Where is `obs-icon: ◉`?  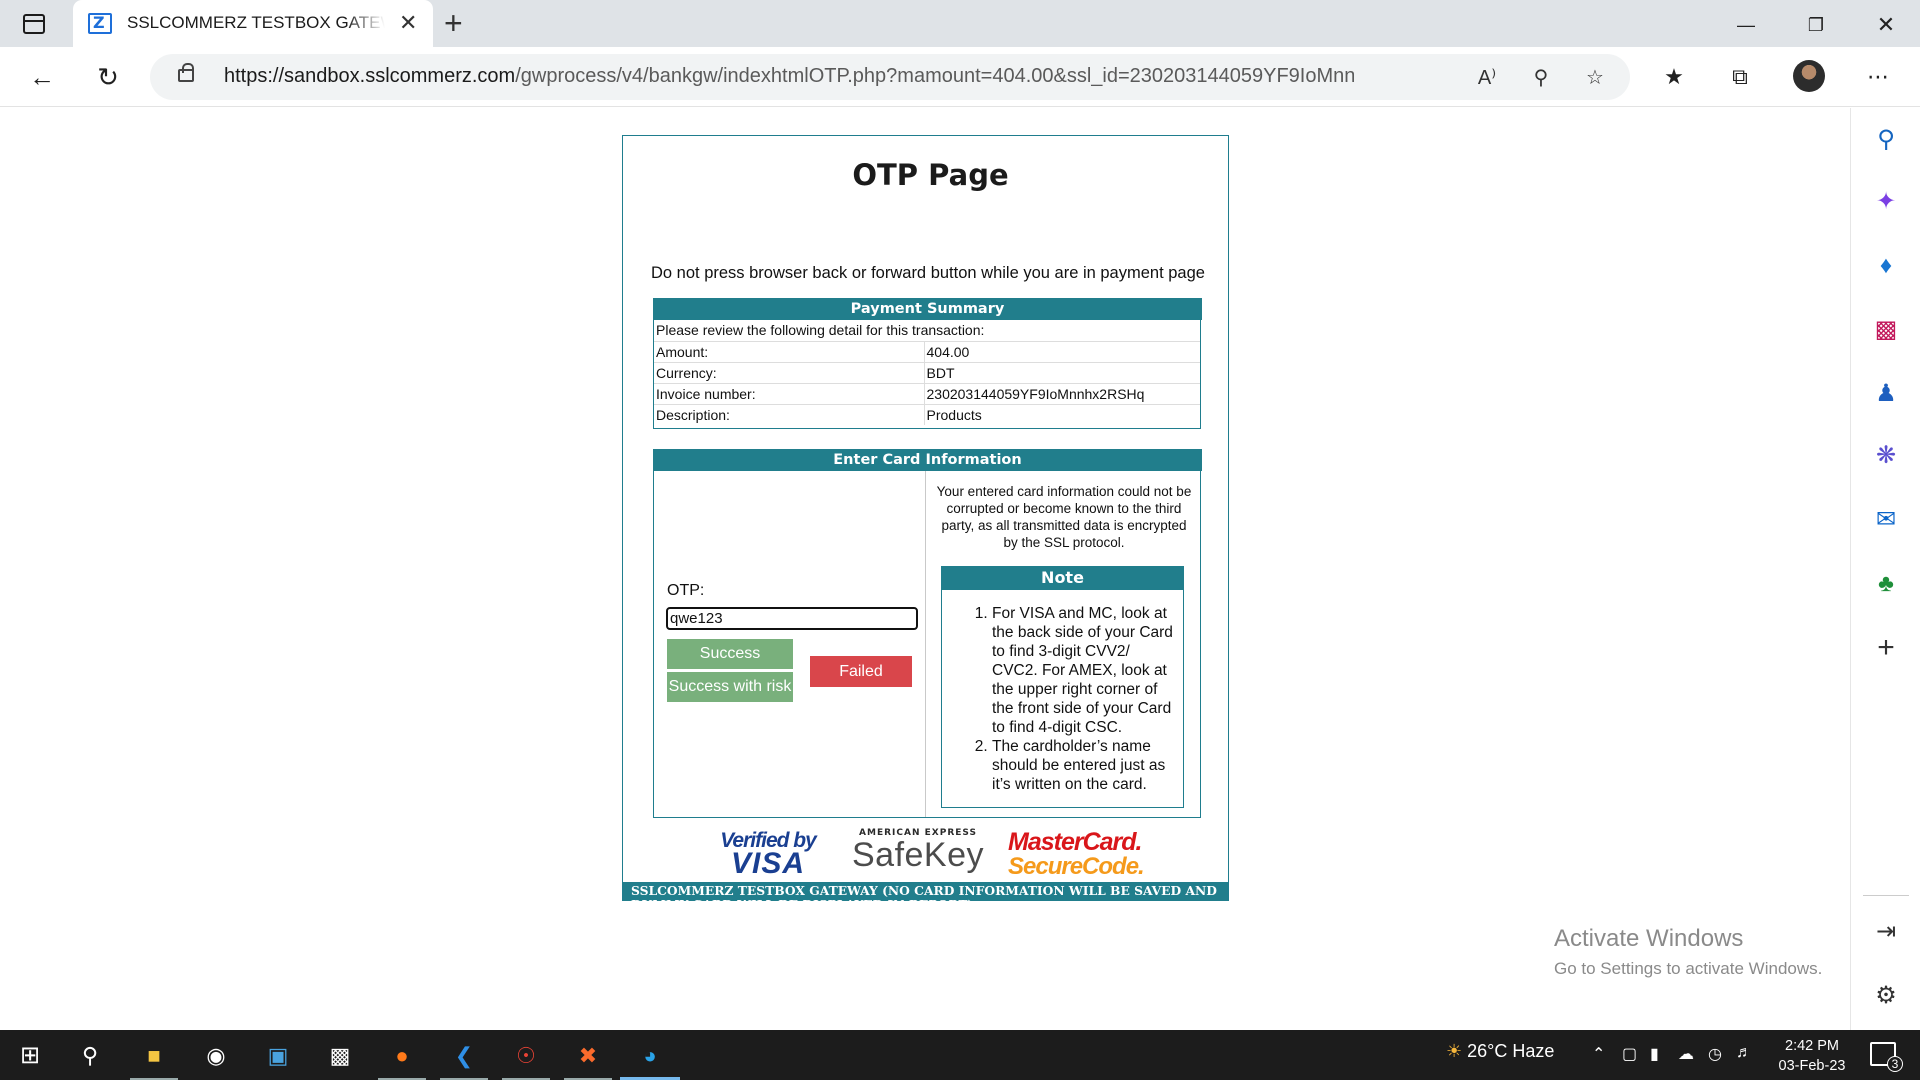 obs-icon: ◉ is located at coordinates (216, 1056).